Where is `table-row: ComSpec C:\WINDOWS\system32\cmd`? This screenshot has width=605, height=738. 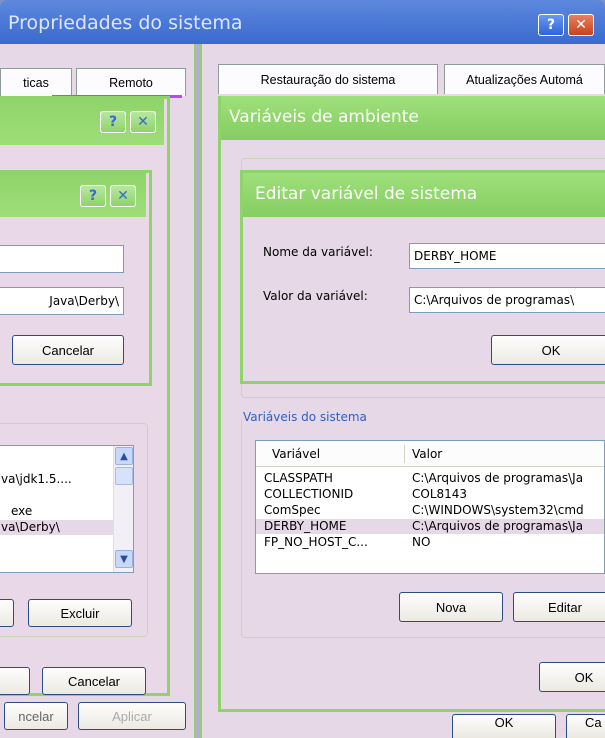
table-row: ComSpec C:\WINDOWS\system32\cmd is located at coordinates (430, 510).